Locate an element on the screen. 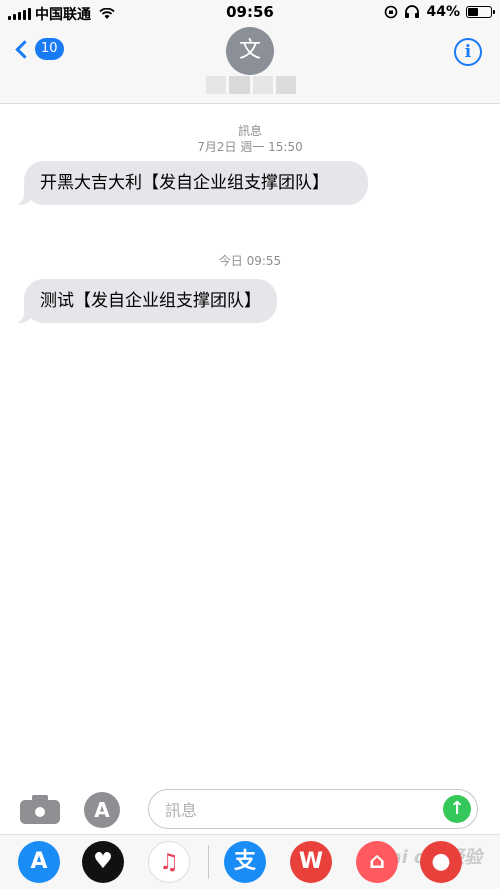 The image size is (500, 889). app-panda: ● is located at coordinates (441, 862).